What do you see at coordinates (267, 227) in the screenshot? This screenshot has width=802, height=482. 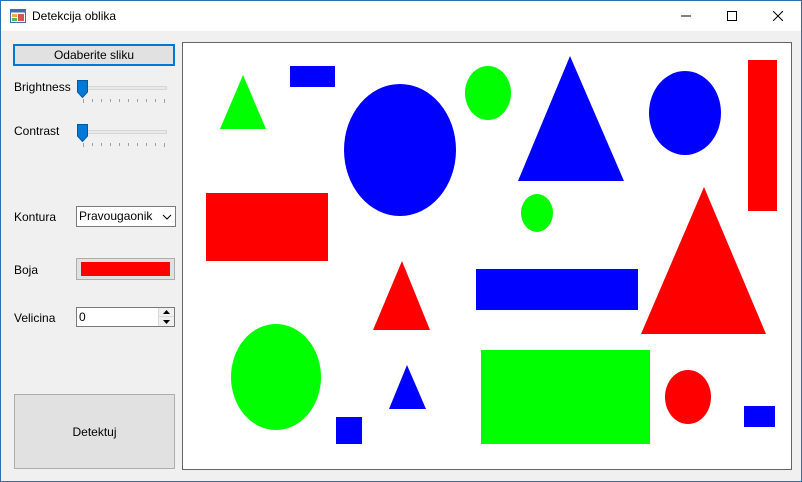 I see `red-rectangle-left` at bounding box center [267, 227].